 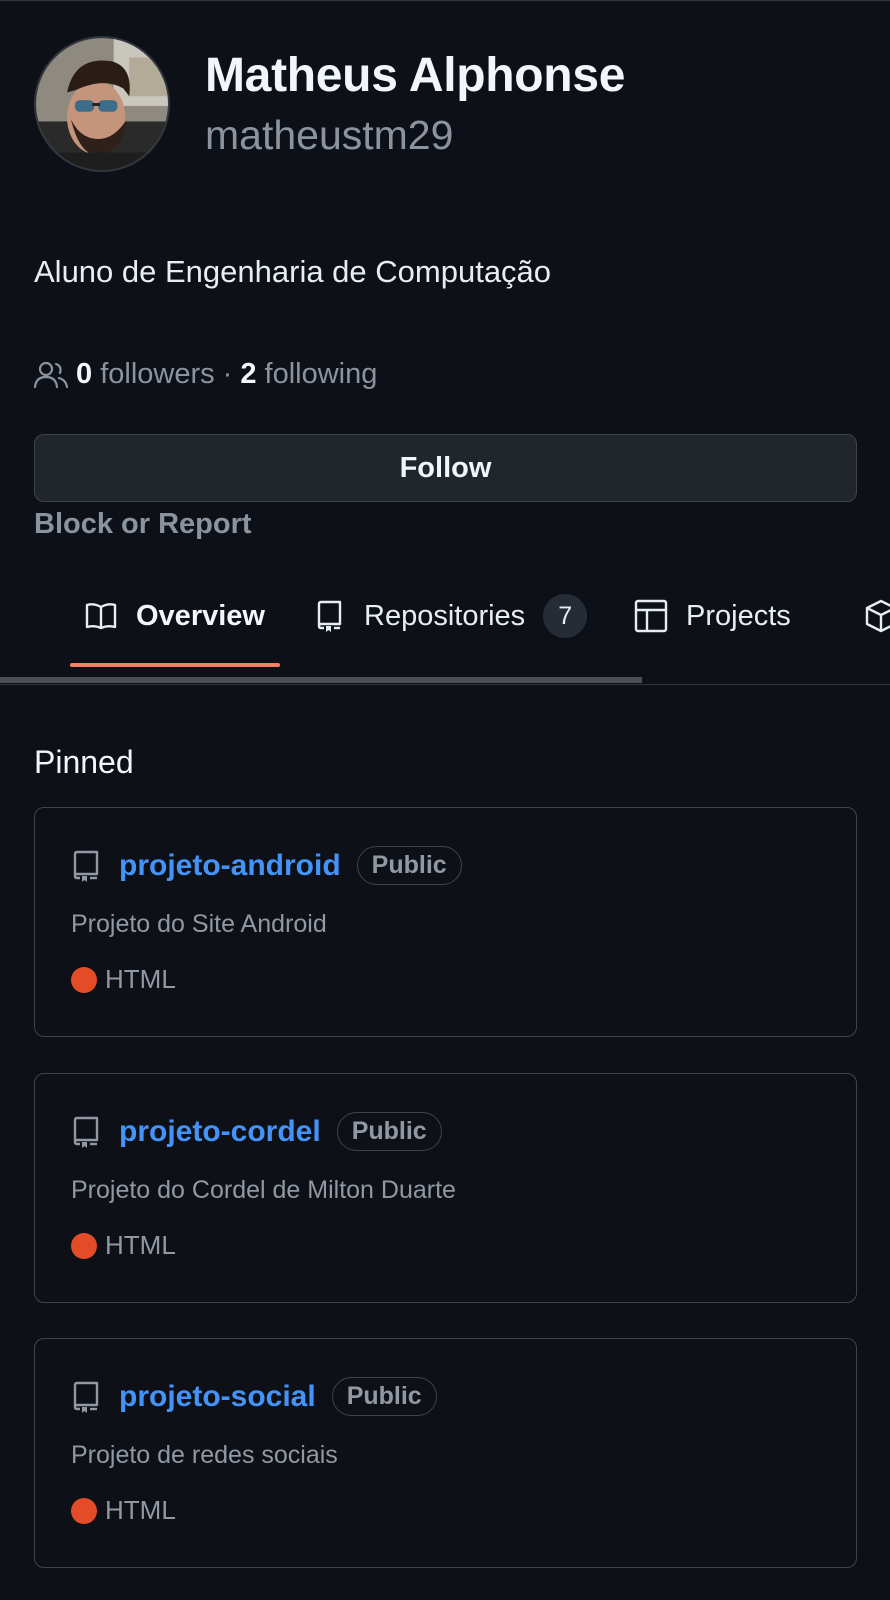 I want to click on repo-name-link: projeto-social, so click(x=217, y=1397).